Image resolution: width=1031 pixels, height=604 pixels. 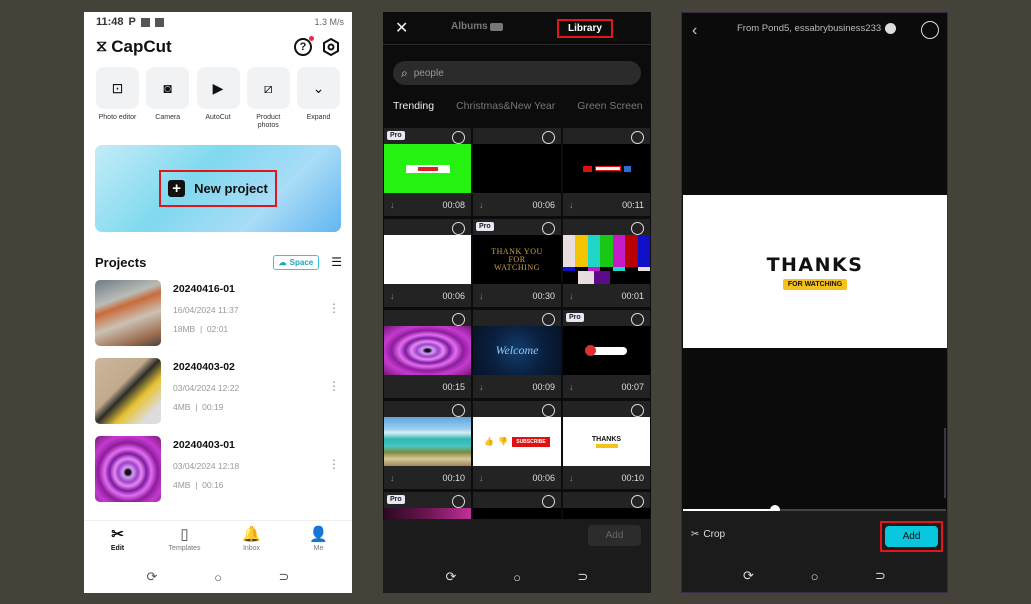 What do you see at coordinates (708, 534) in the screenshot?
I see `crop-button: ✂ Crop` at bounding box center [708, 534].